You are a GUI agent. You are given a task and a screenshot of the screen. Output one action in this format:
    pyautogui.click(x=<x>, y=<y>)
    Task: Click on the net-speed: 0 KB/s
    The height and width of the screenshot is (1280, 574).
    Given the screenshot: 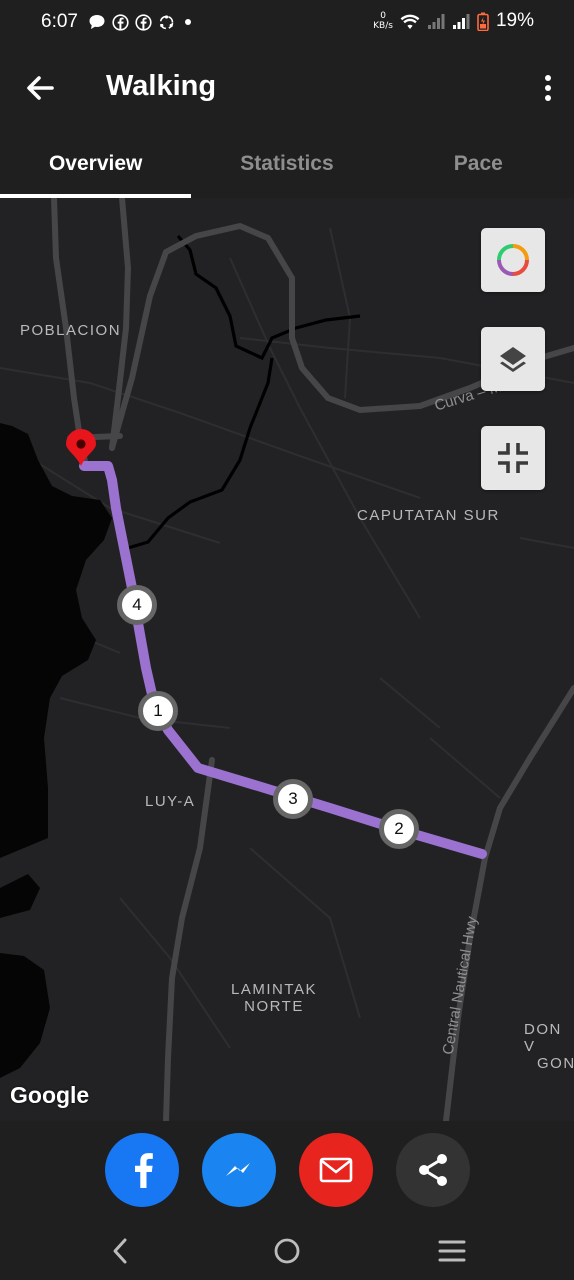 What is the action you would take?
    pyautogui.click(x=383, y=21)
    